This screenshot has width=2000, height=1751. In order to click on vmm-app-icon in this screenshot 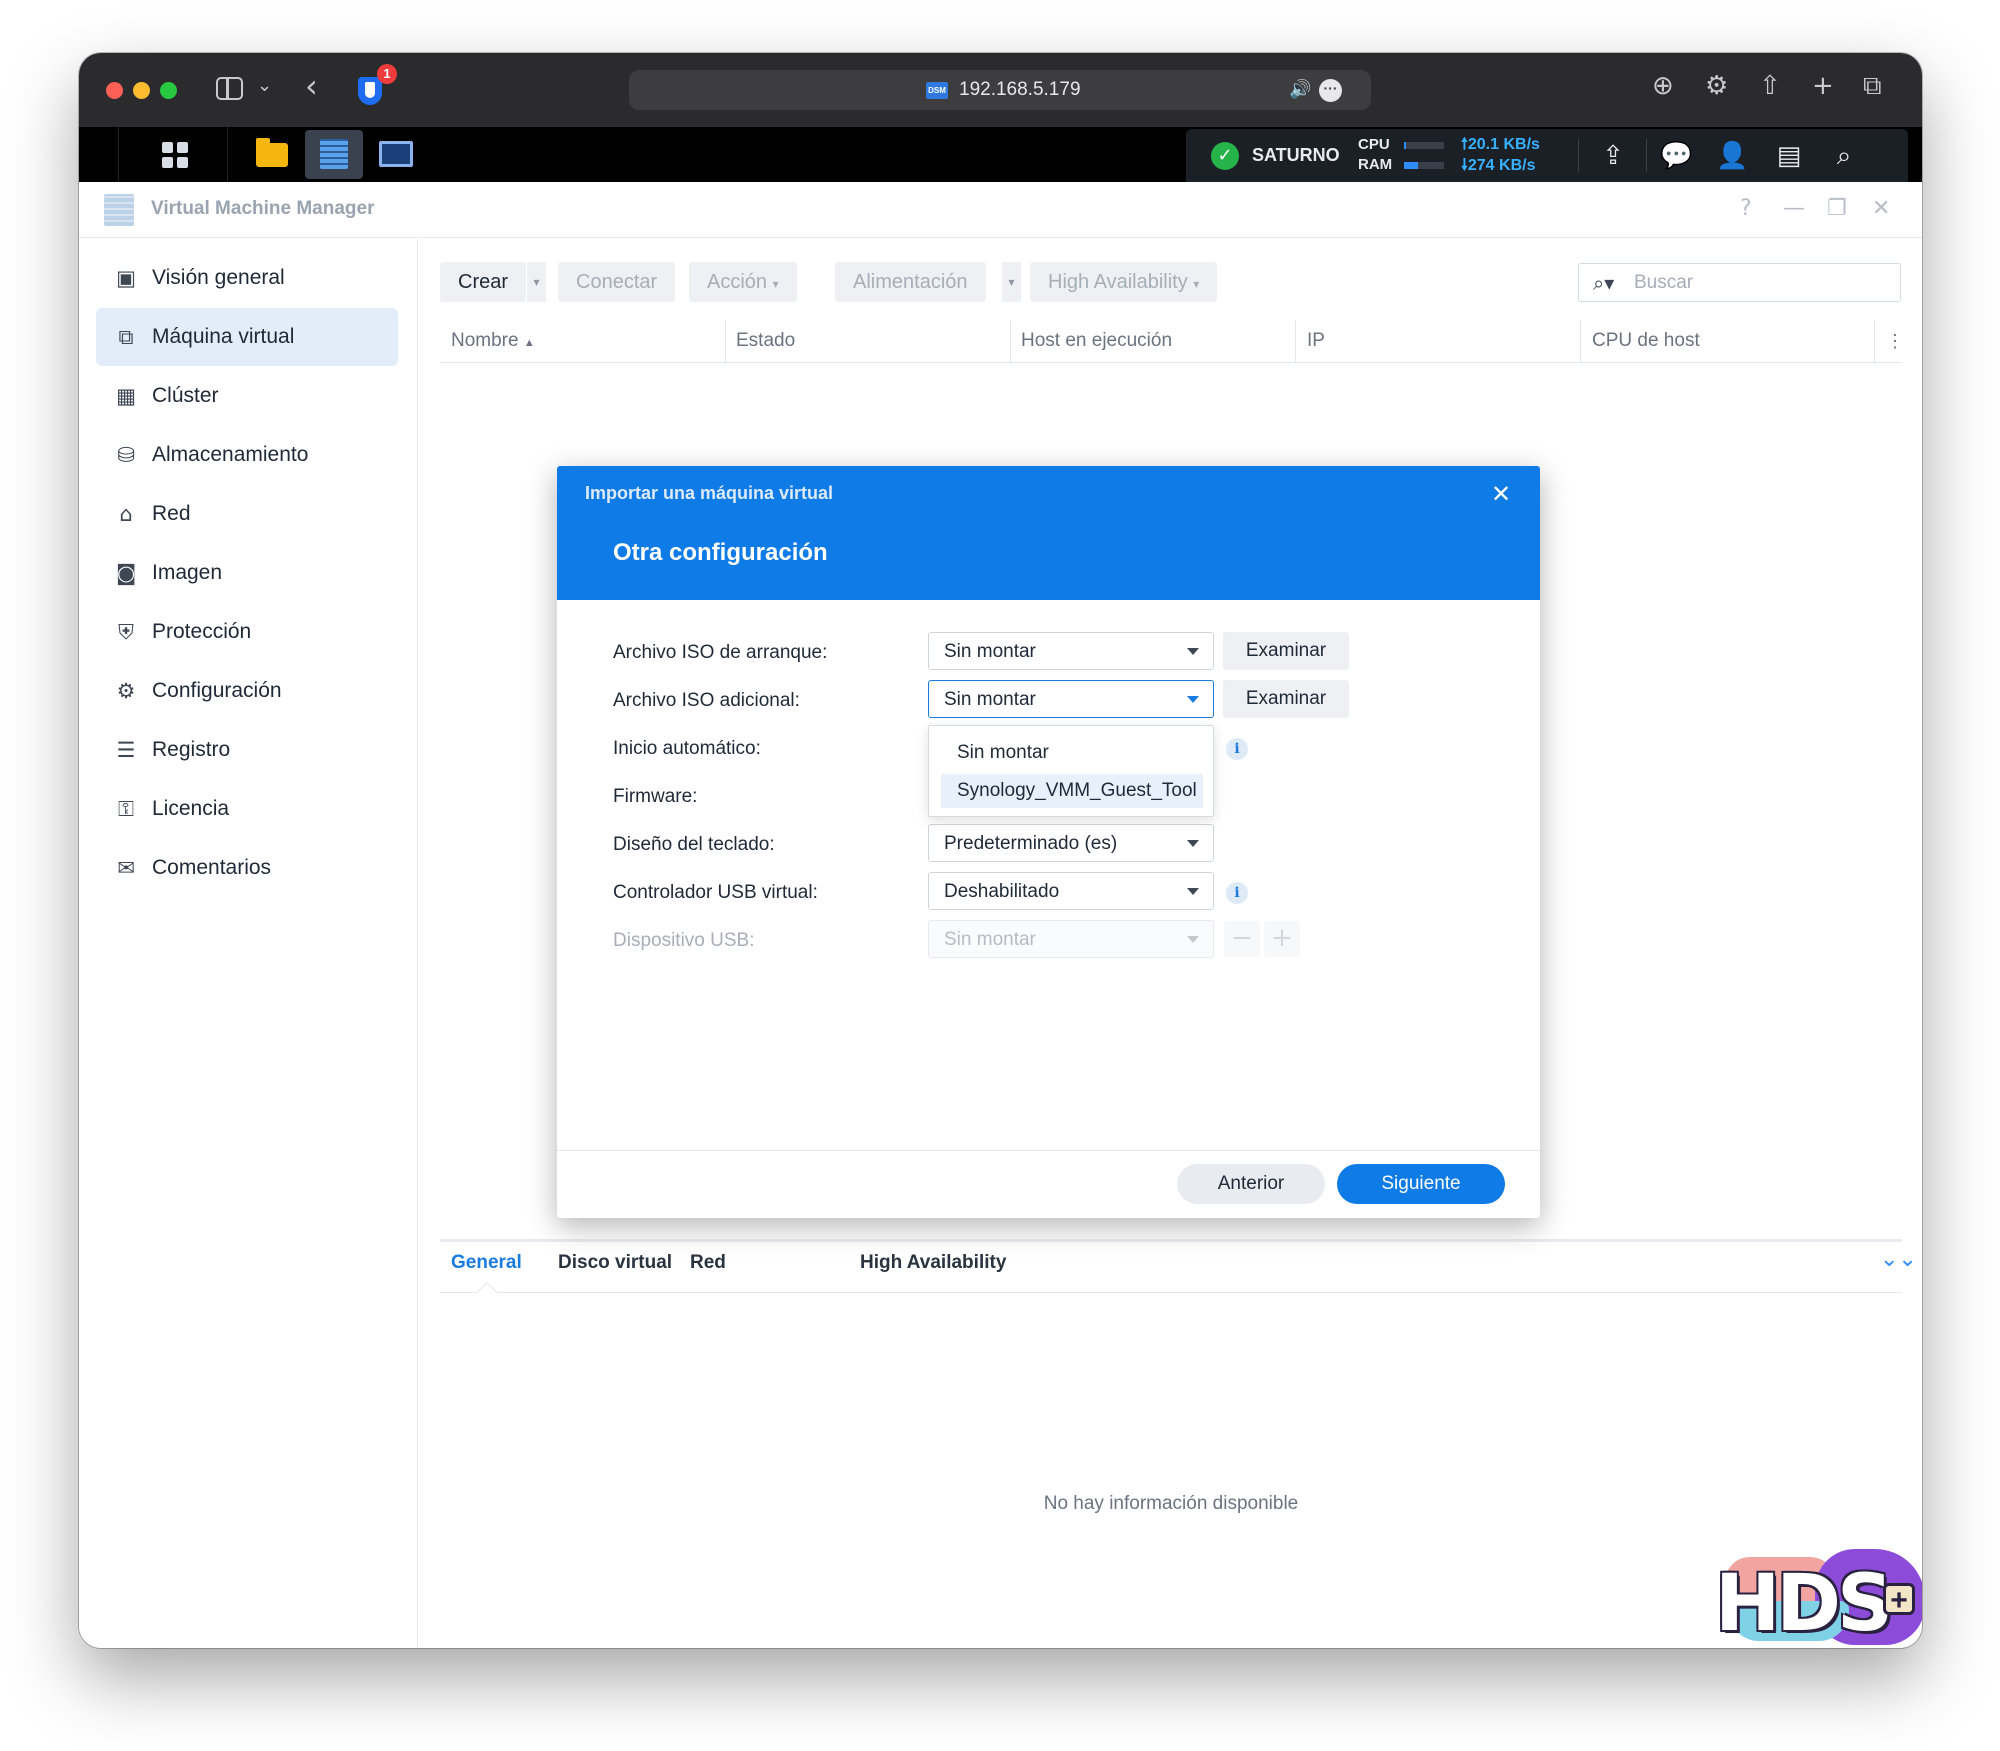, I will do `click(119, 210)`.